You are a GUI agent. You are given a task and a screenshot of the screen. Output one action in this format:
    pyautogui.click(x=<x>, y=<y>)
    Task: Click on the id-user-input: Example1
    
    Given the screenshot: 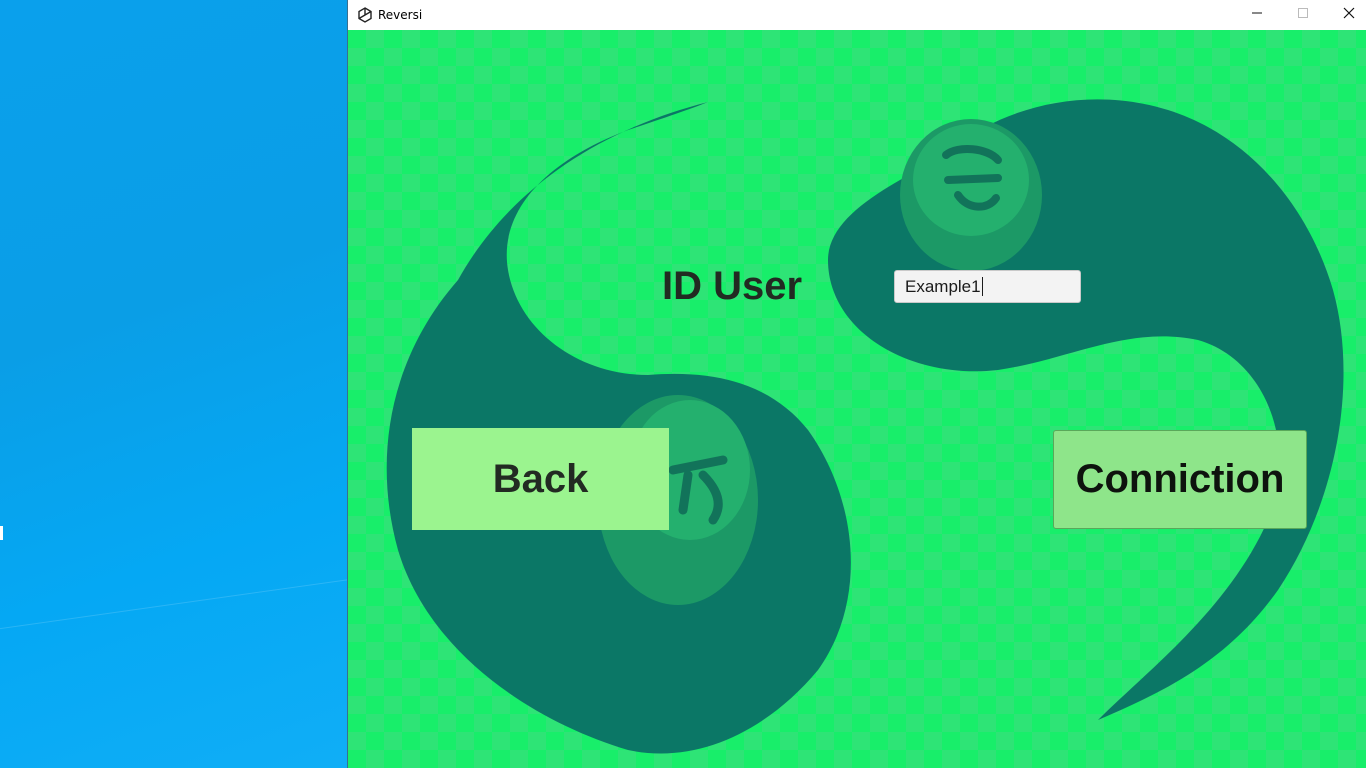 What is the action you would take?
    pyautogui.click(x=987, y=286)
    